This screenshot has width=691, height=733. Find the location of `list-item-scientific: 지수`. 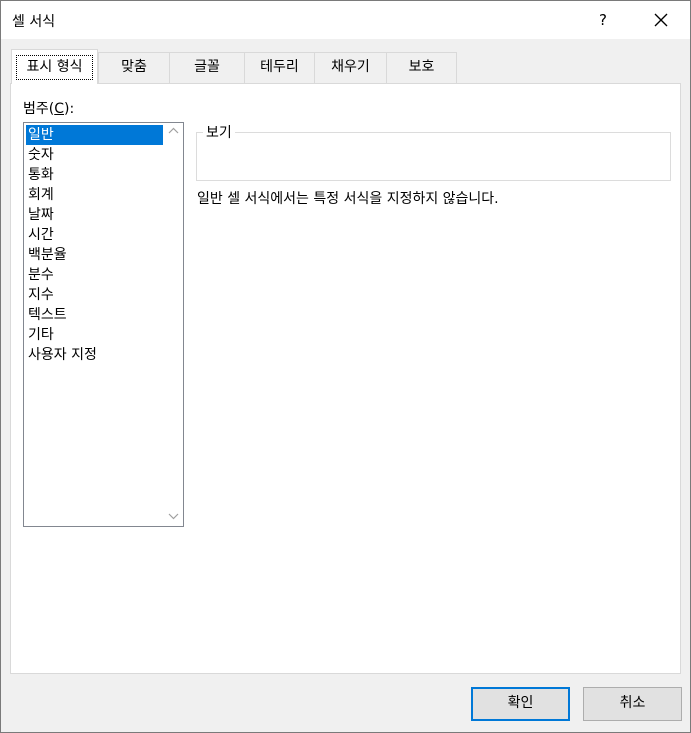

list-item-scientific: 지수 is located at coordinates (94, 295).